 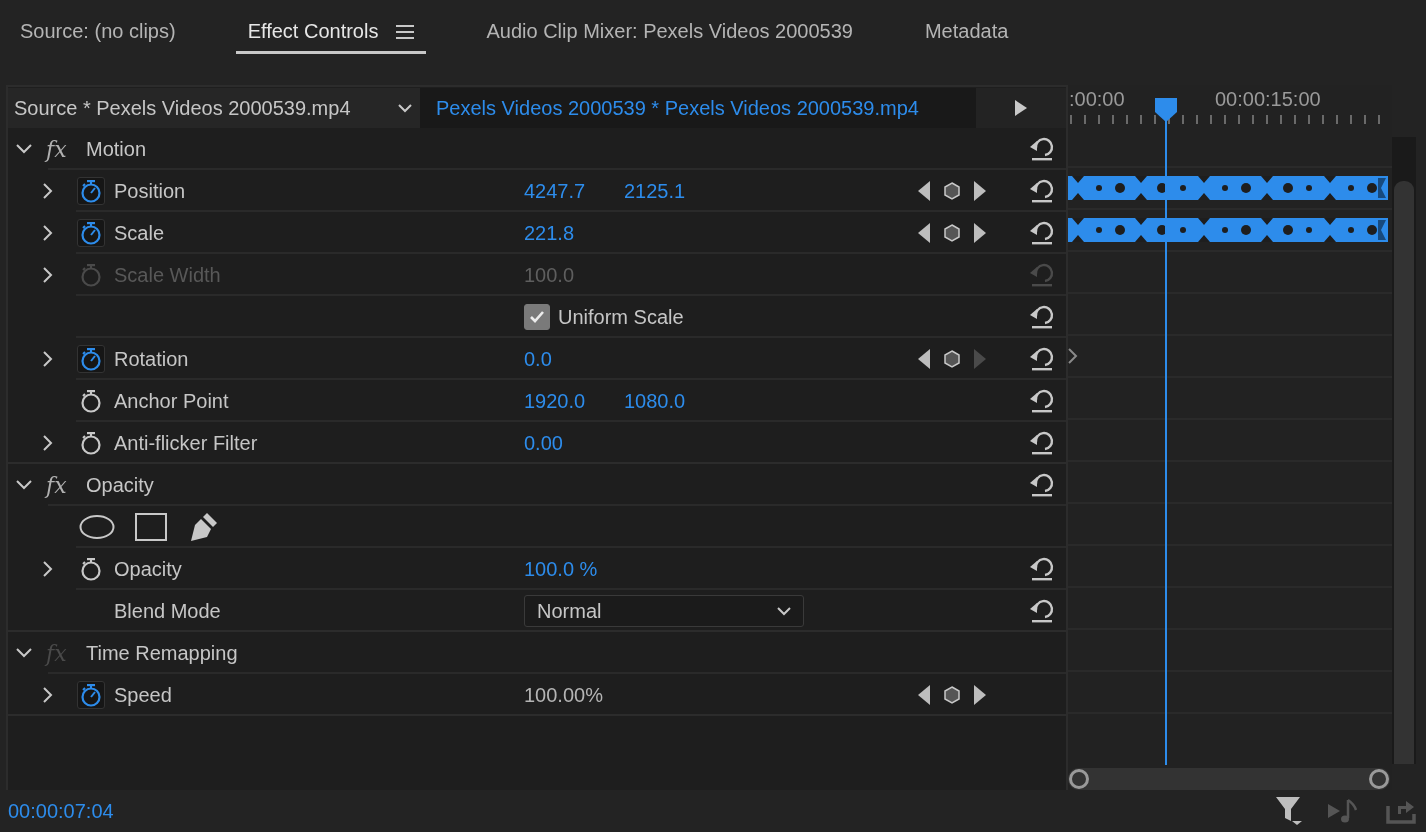 I want to click on clip-dropdown: Source * Pexels Videos 2000539.mp4, so click(x=214, y=108).